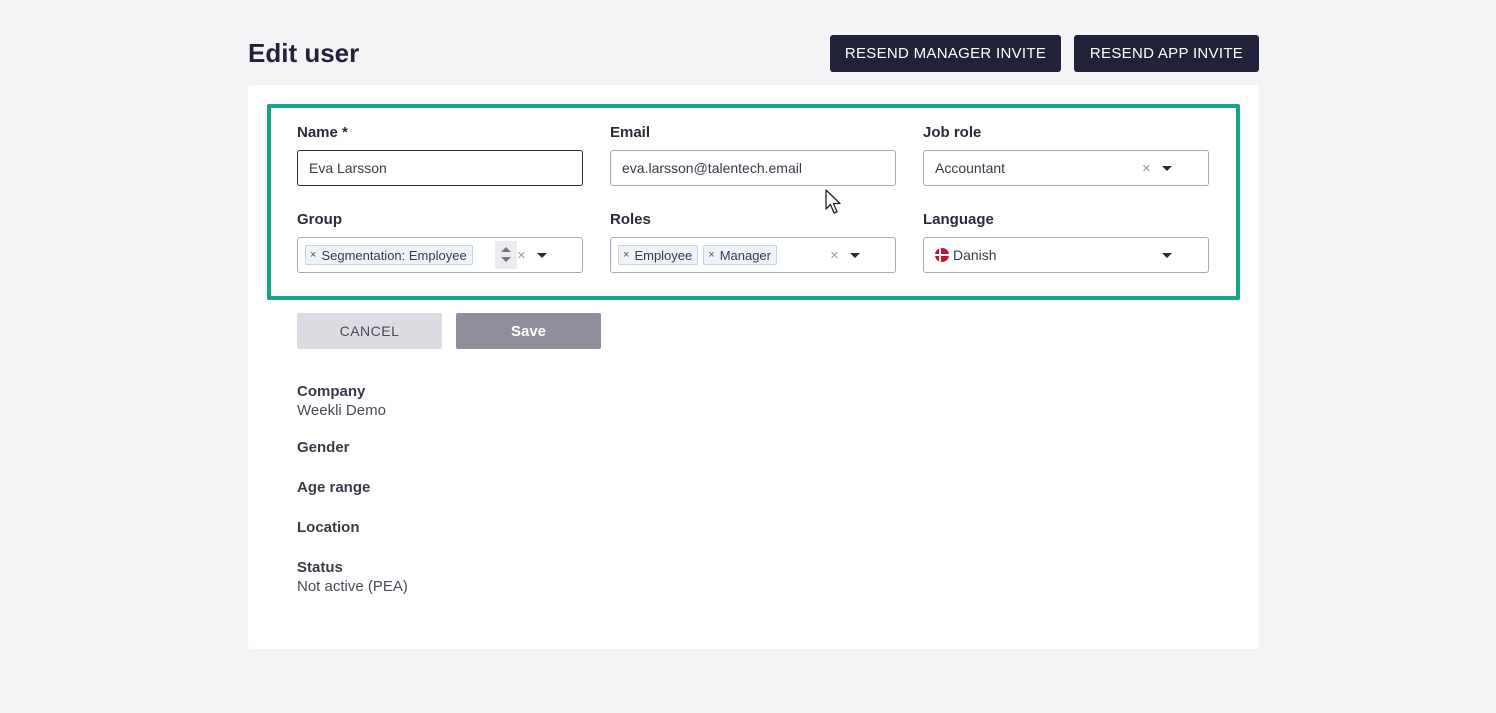 This screenshot has width=1496, height=713. I want to click on group-clear-icon: ×, so click(521, 255).